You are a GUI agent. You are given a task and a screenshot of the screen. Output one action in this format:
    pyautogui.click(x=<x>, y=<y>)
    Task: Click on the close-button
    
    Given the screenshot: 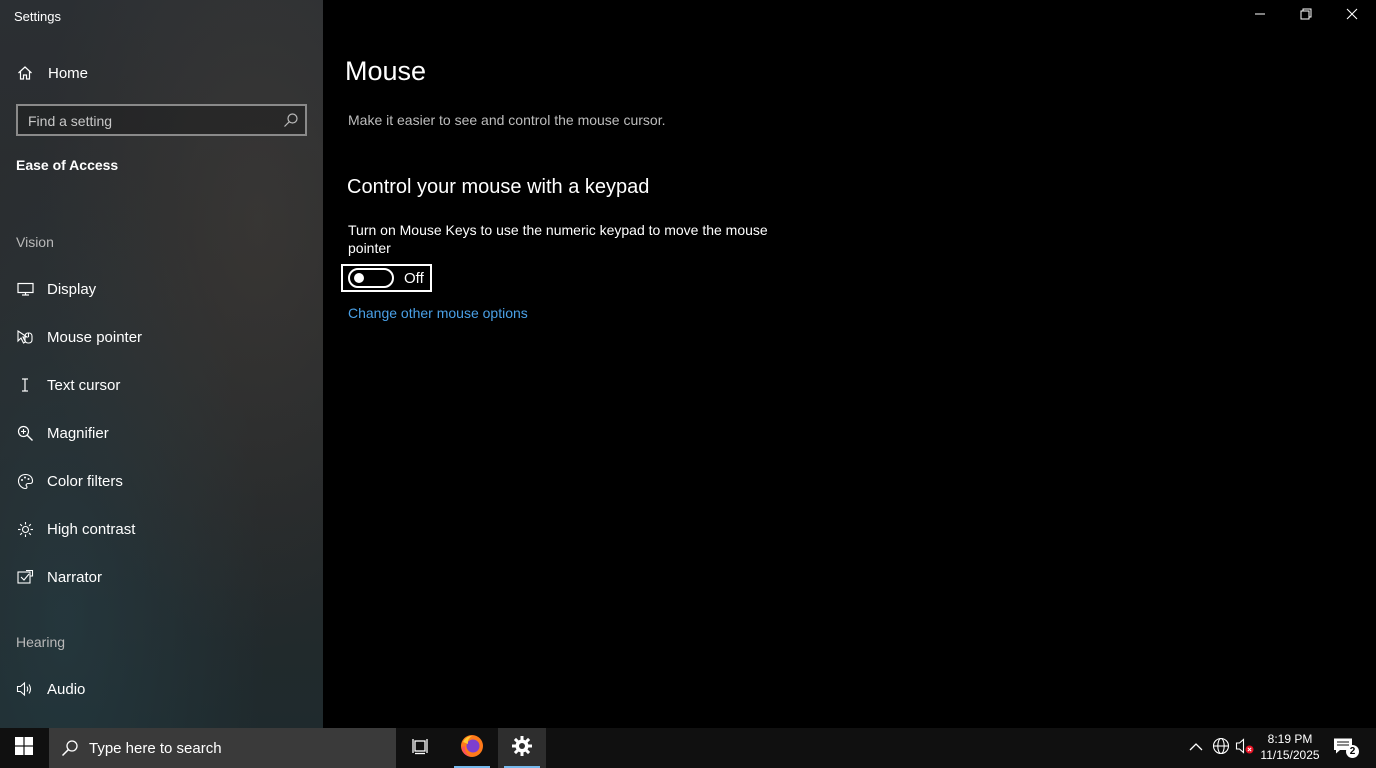 What is the action you would take?
    pyautogui.click(x=1352, y=16)
    